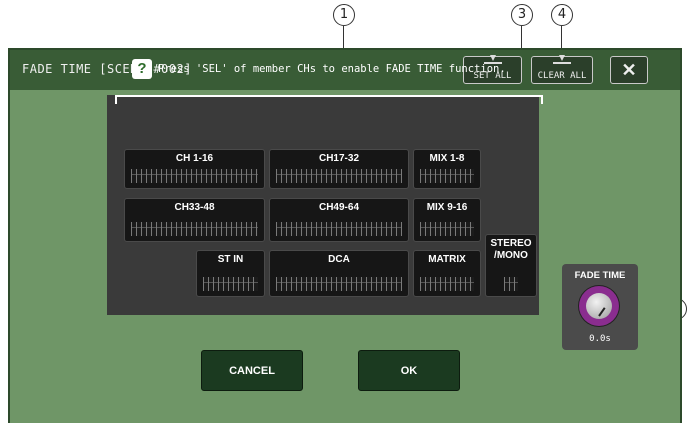  What do you see at coordinates (409, 370) in the screenshot?
I see `ok-button: OK` at bounding box center [409, 370].